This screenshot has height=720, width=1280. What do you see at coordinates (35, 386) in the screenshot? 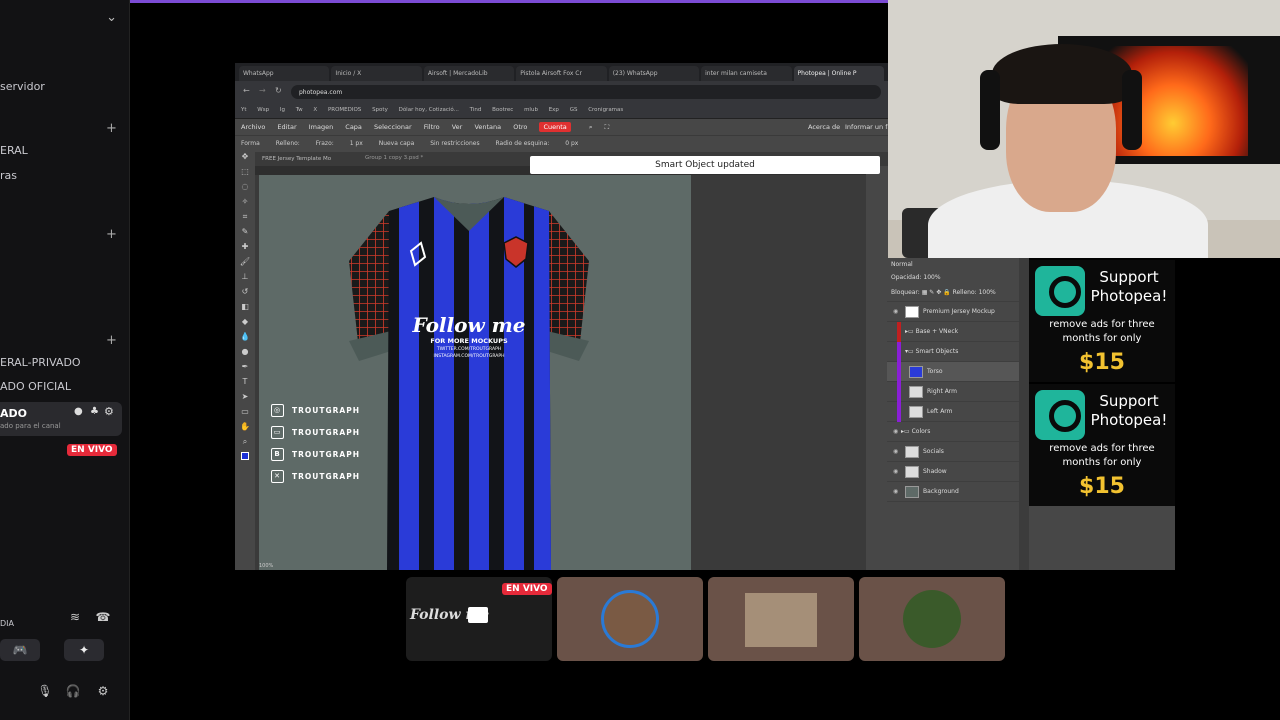
I see `channel-ado-oficial: ADO OFICIAL` at bounding box center [35, 386].